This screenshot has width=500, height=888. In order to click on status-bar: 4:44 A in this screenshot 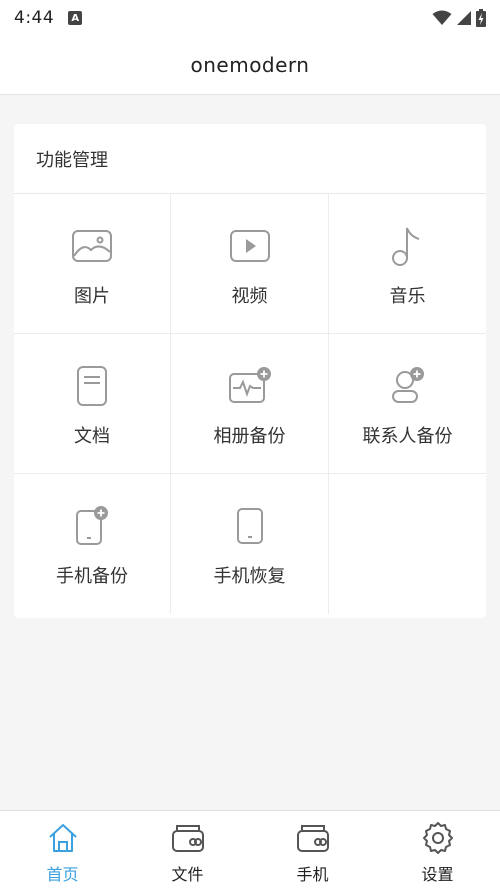, I will do `click(250, 18)`.